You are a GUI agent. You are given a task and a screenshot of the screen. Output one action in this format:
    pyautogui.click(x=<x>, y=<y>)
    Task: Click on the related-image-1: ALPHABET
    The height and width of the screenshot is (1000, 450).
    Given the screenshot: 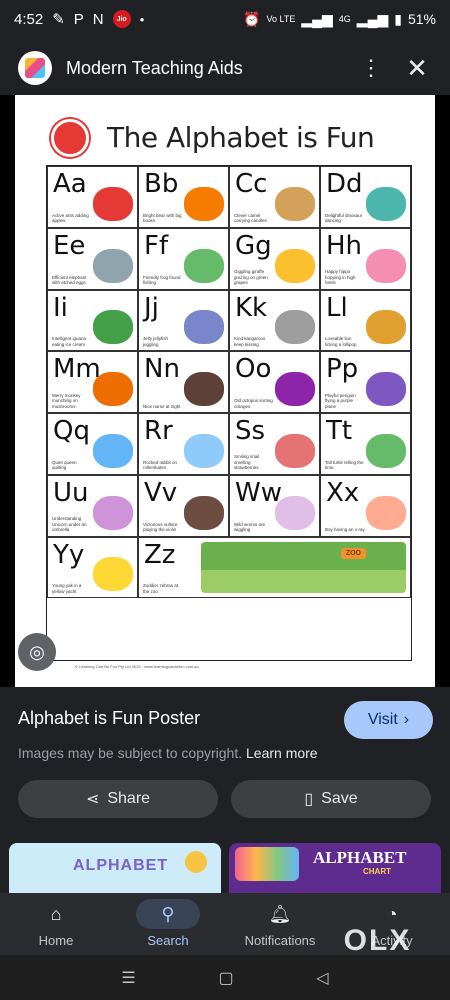 What is the action you would take?
    pyautogui.click(x=115, y=868)
    